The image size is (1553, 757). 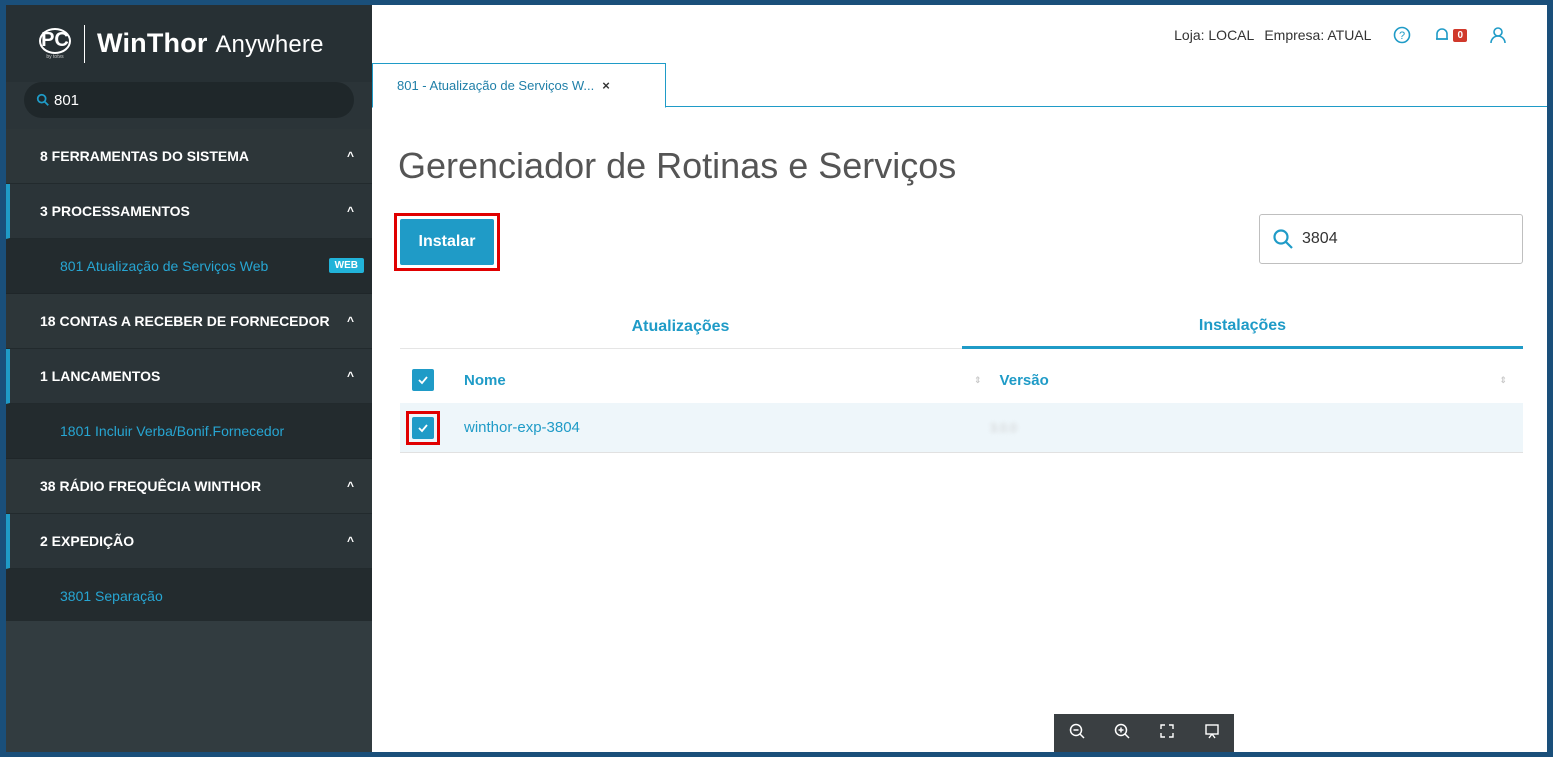 What do you see at coordinates (961, 428) in the screenshot?
I see `table-row: winthor-exp-3804 3.0.0` at bounding box center [961, 428].